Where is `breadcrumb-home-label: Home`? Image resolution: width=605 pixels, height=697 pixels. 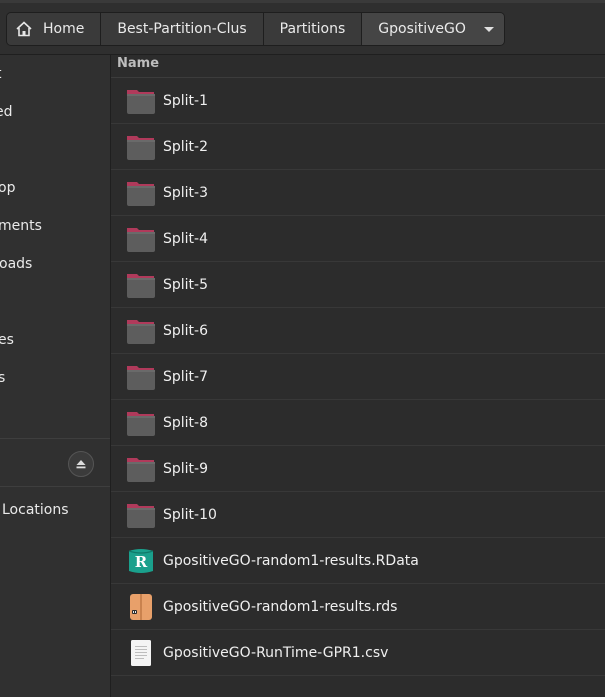
breadcrumb-home-label: Home is located at coordinates (64, 29).